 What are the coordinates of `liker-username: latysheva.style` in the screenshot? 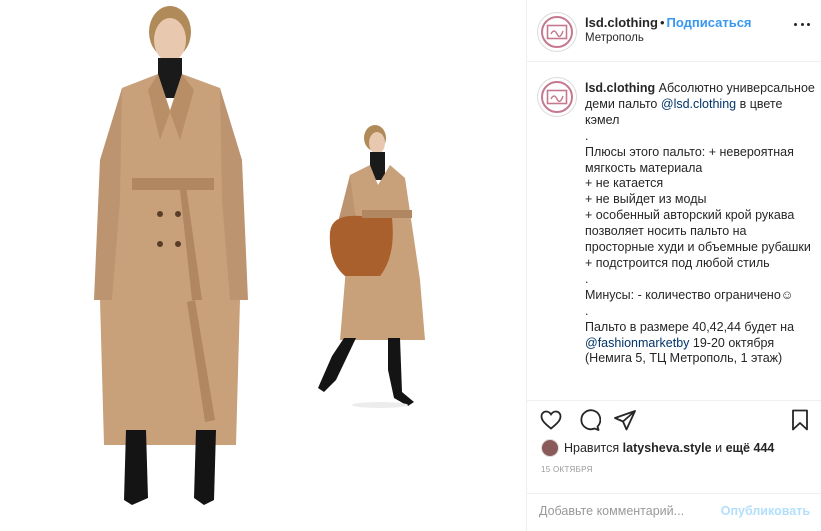 It's located at (667, 448).